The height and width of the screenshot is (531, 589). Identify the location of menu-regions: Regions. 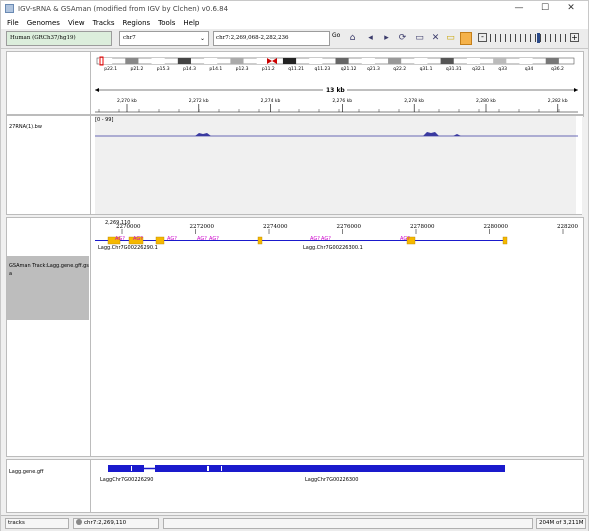
(137, 23).